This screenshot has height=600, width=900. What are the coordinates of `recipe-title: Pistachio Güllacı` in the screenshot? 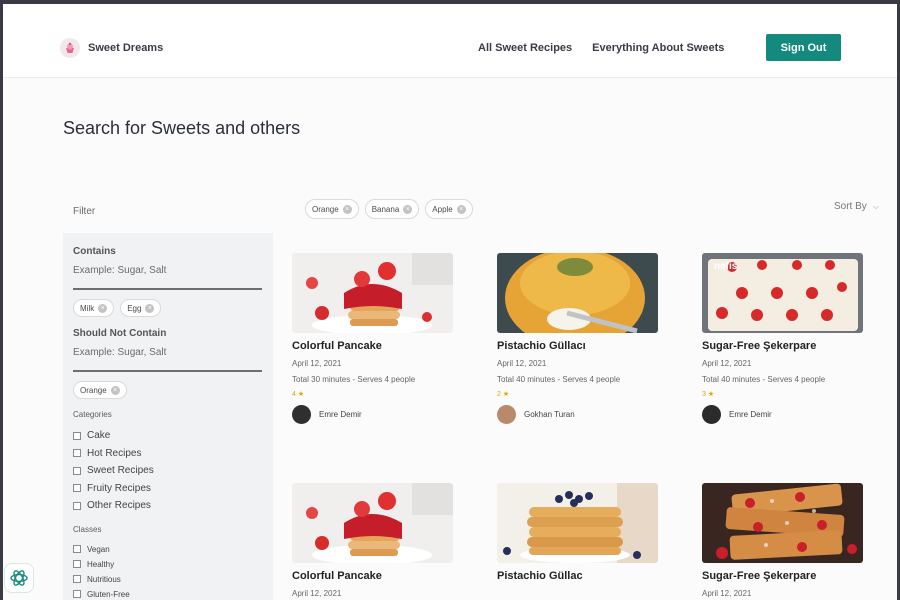 It's located at (578, 346).